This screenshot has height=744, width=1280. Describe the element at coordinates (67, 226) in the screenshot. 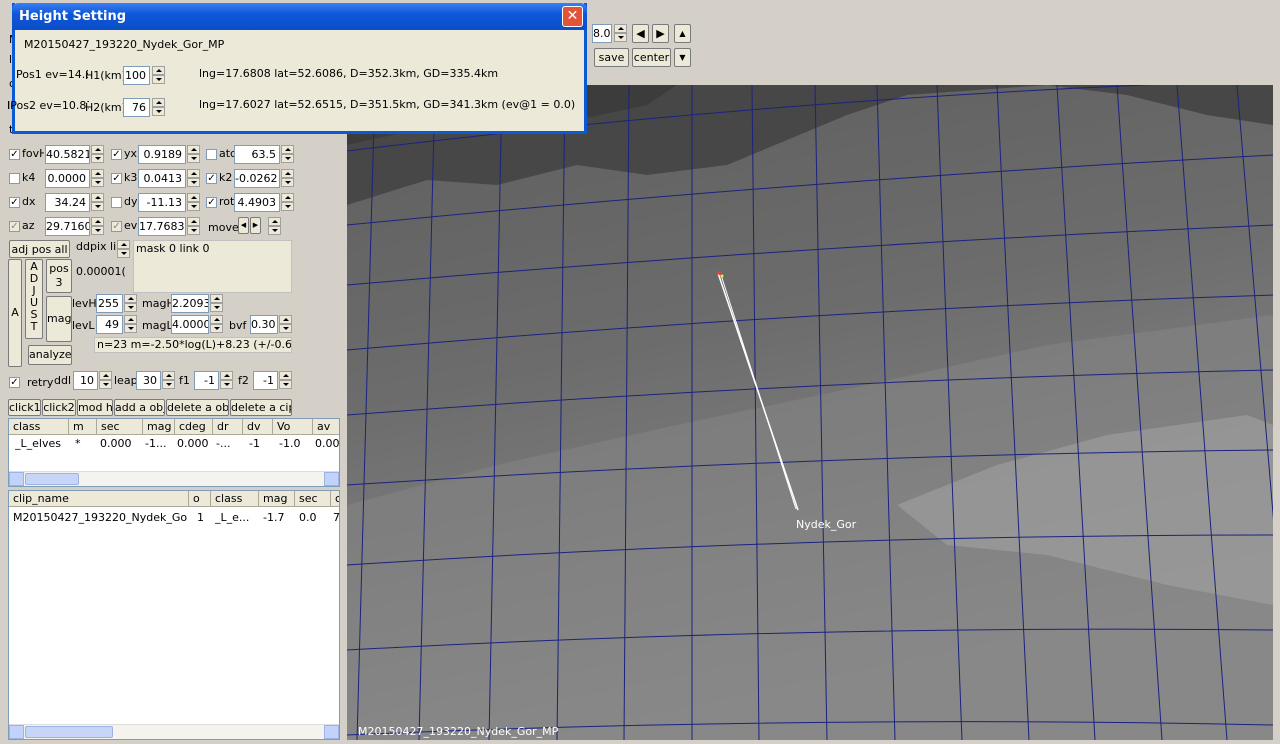

I see `az-input: 29.7160` at that location.